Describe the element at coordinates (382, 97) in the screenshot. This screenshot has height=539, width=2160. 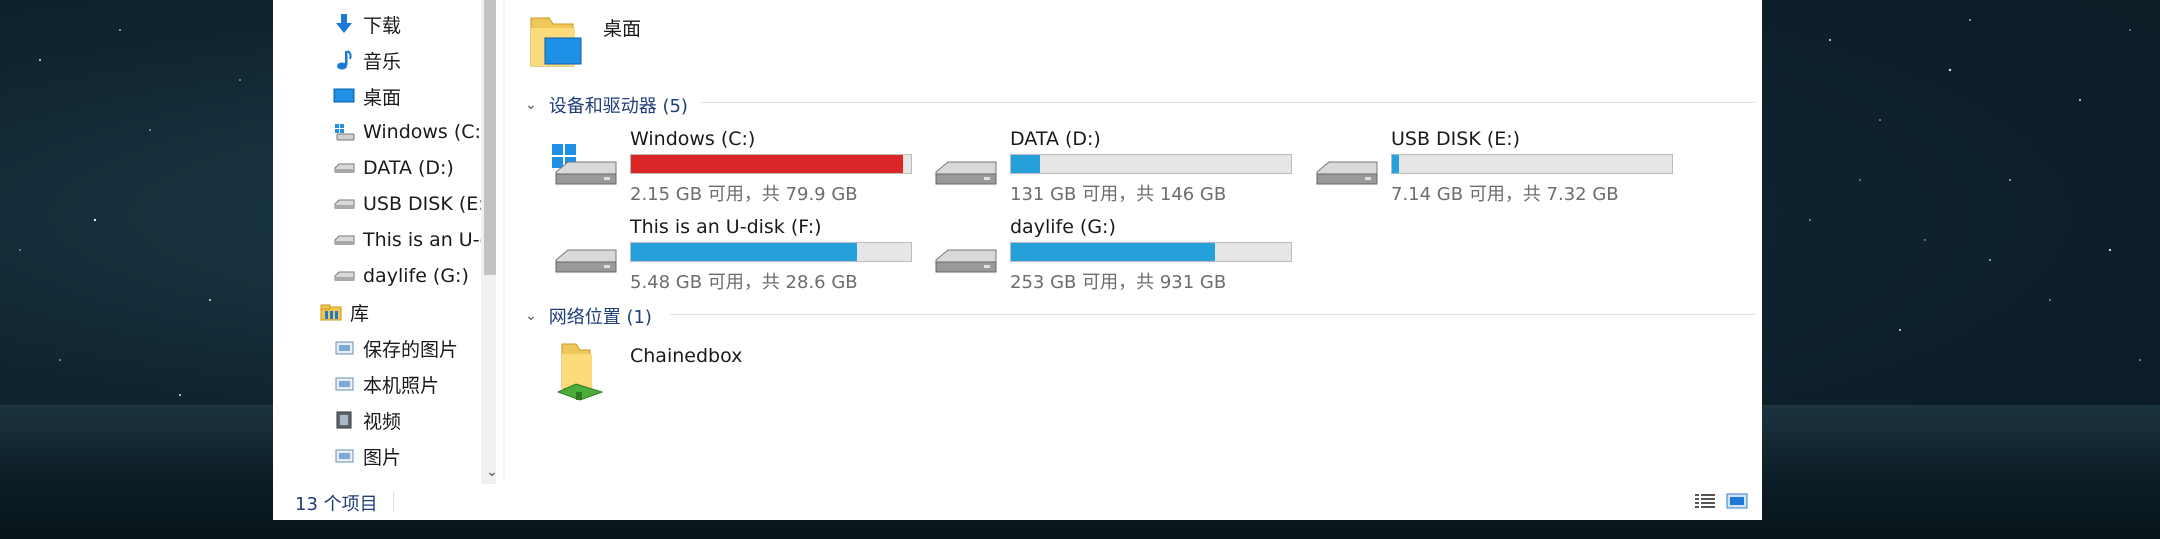
I see `nav-item-label: 桌面` at that location.